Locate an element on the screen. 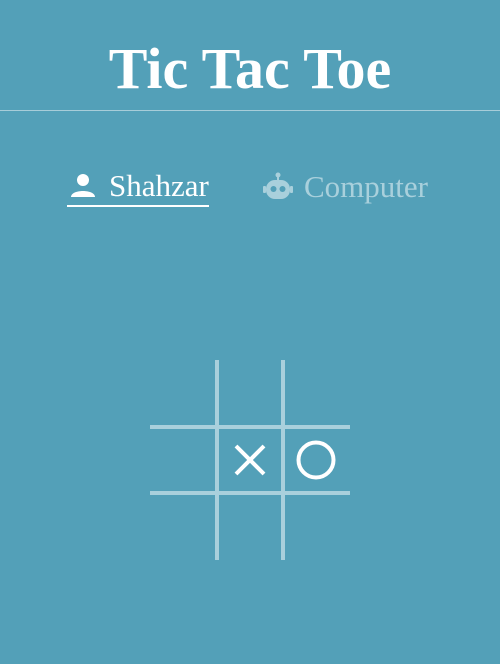  robot-icon is located at coordinates (278, 187).